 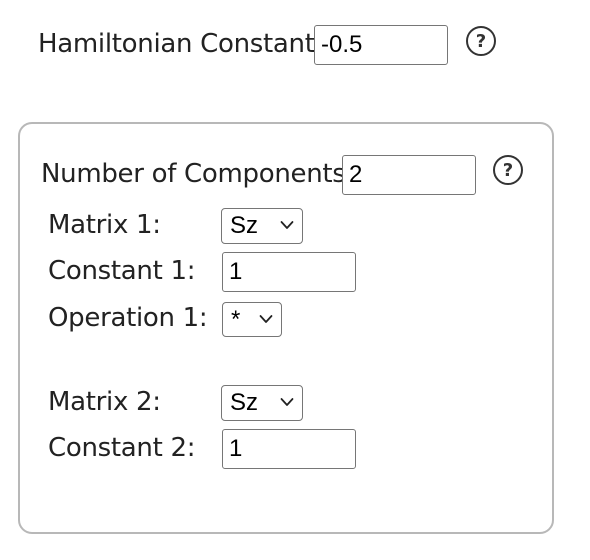 I want to click on operation-1-value: *, so click(x=236, y=319).